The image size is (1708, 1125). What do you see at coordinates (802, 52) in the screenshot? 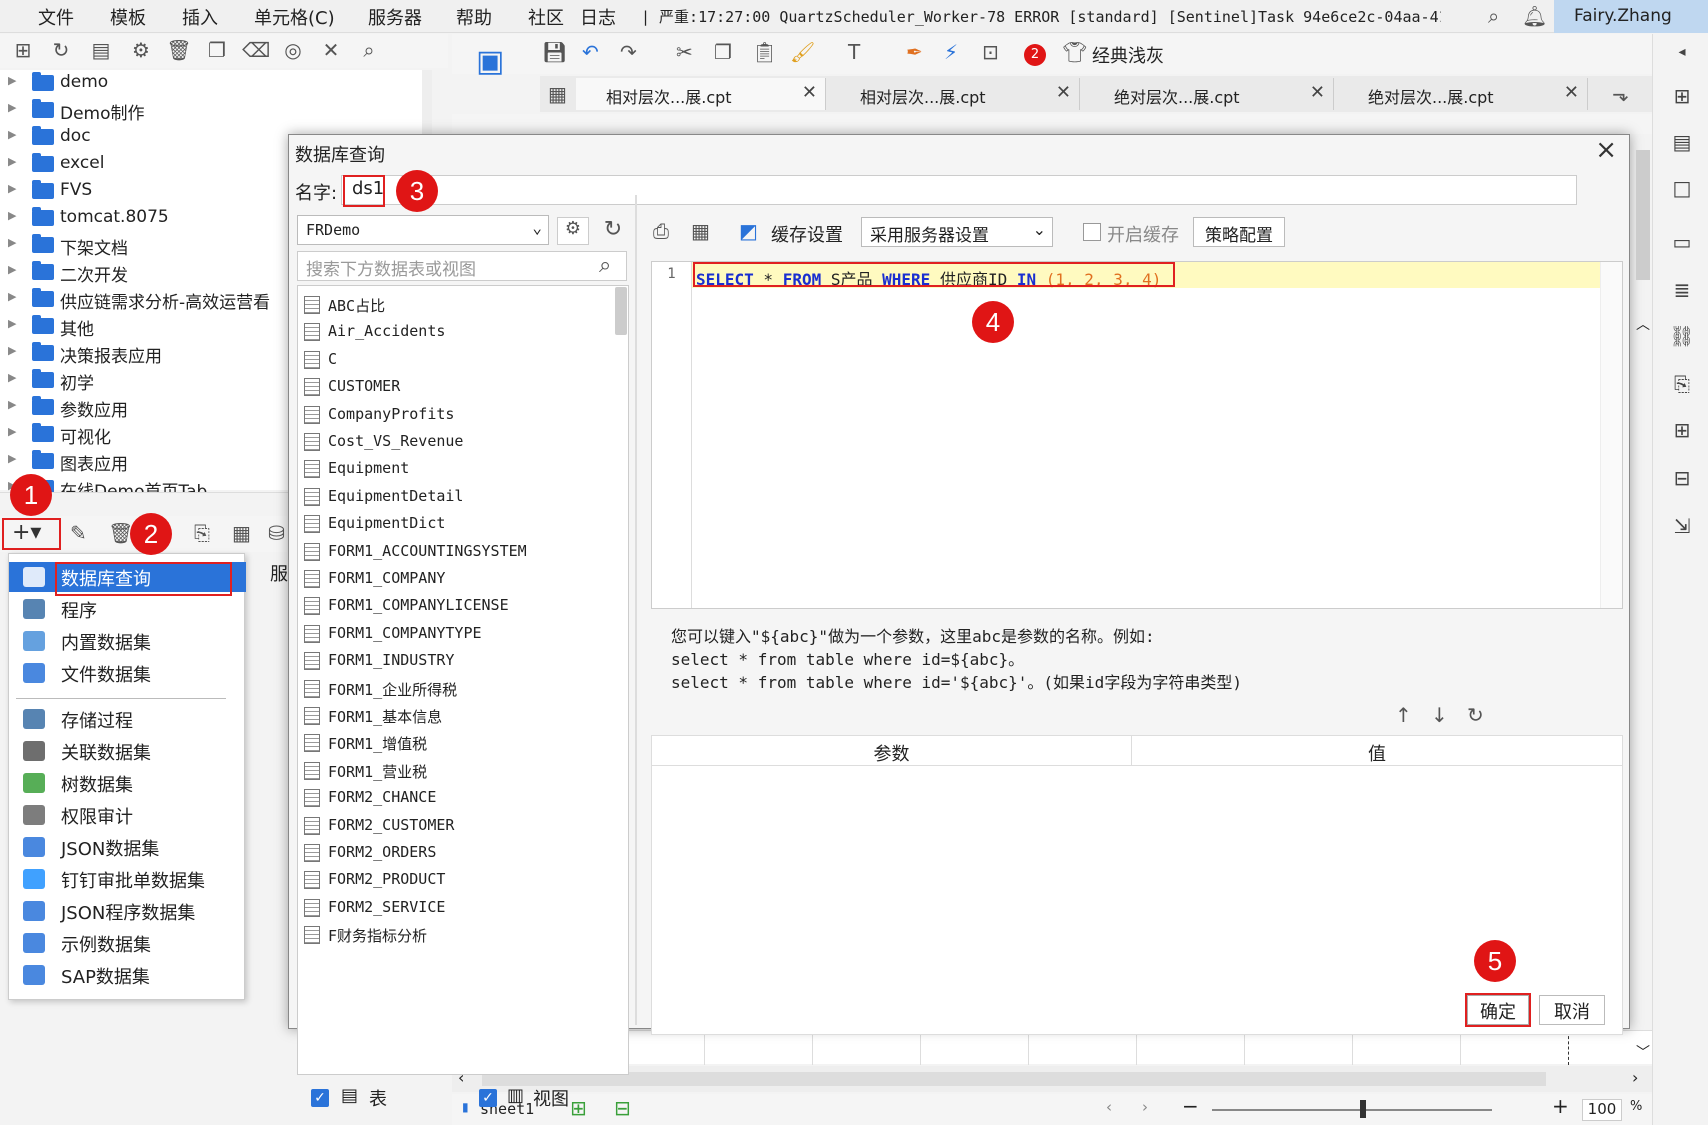
I see `brush-icon: 🖌︎` at bounding box center [802, 52].